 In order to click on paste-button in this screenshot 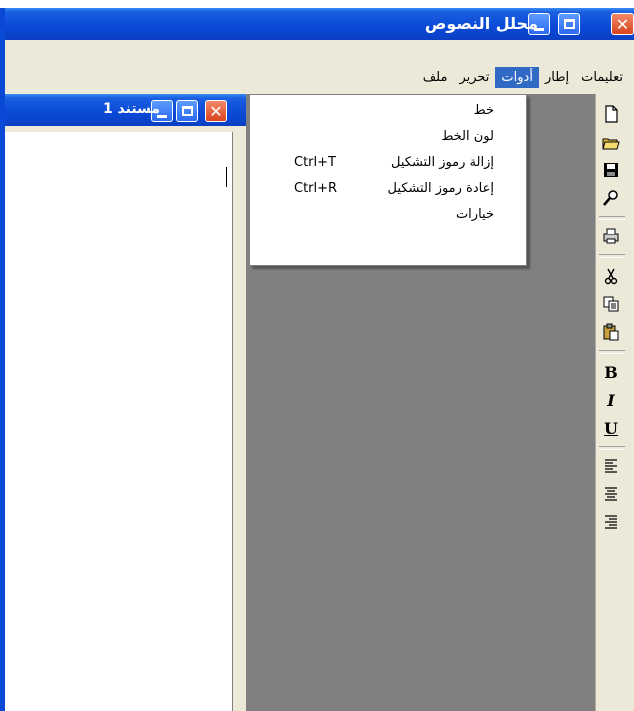, I will do `click(611, 332)`.